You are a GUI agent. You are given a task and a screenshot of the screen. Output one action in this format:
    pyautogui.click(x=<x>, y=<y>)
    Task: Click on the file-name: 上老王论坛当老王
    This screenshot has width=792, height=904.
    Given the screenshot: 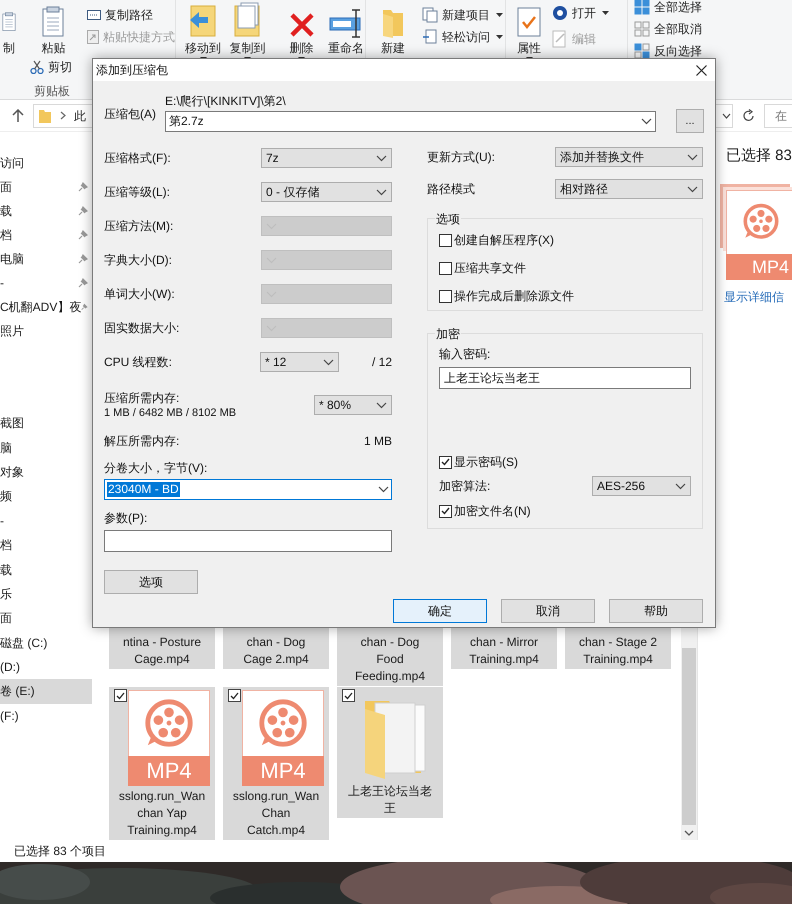 What is the action you would take?
    pyautogui.click(x=390, y=800)
    